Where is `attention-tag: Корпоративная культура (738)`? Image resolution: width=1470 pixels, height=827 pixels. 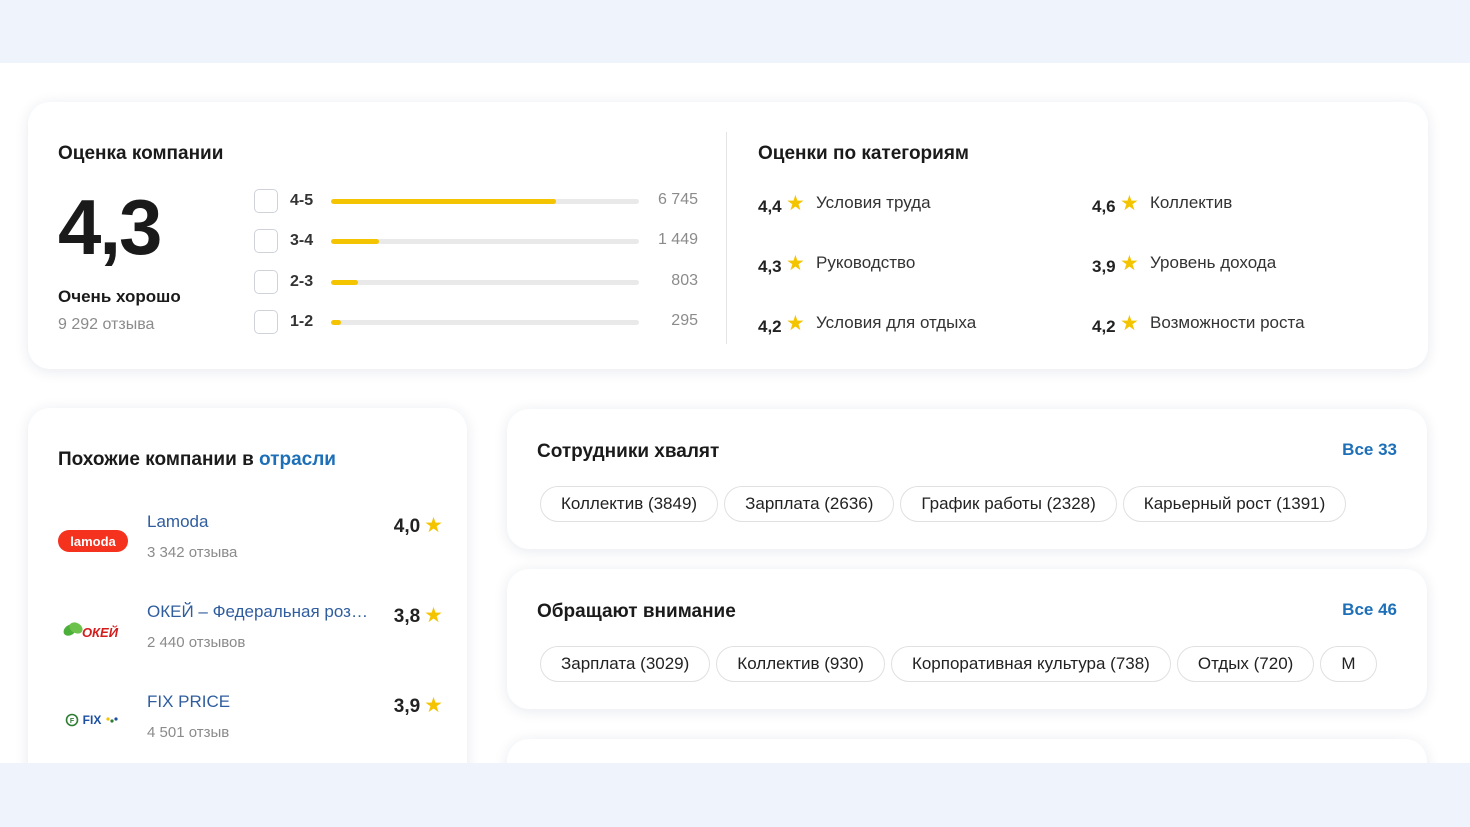 attention-tag: Корпоративная культура (738) is located at coordinates (1030, 664).